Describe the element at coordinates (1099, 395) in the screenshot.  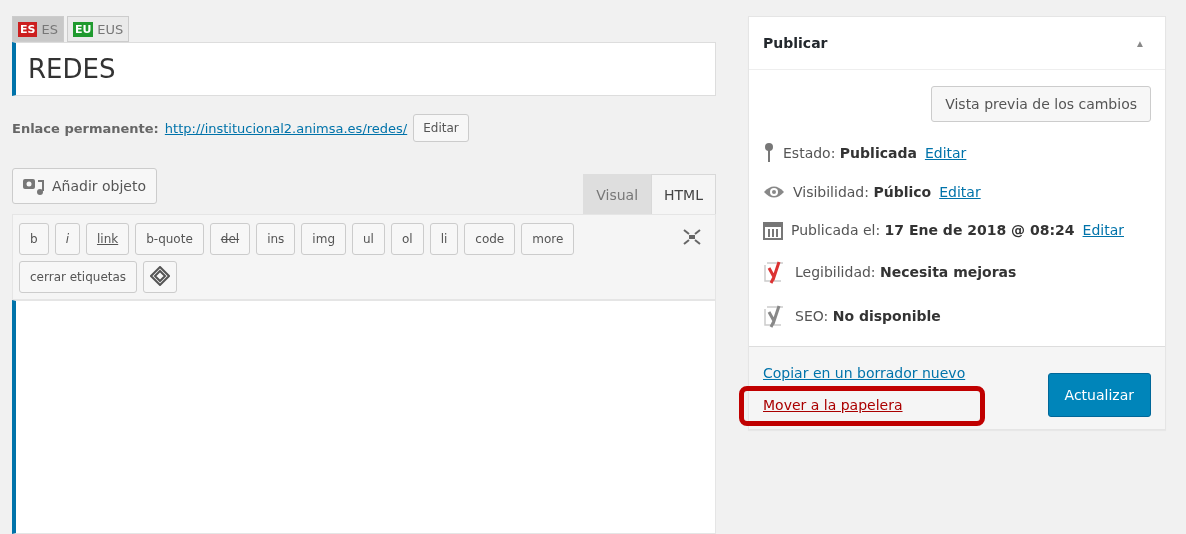
I see `update-button: Actualizar` at that location.